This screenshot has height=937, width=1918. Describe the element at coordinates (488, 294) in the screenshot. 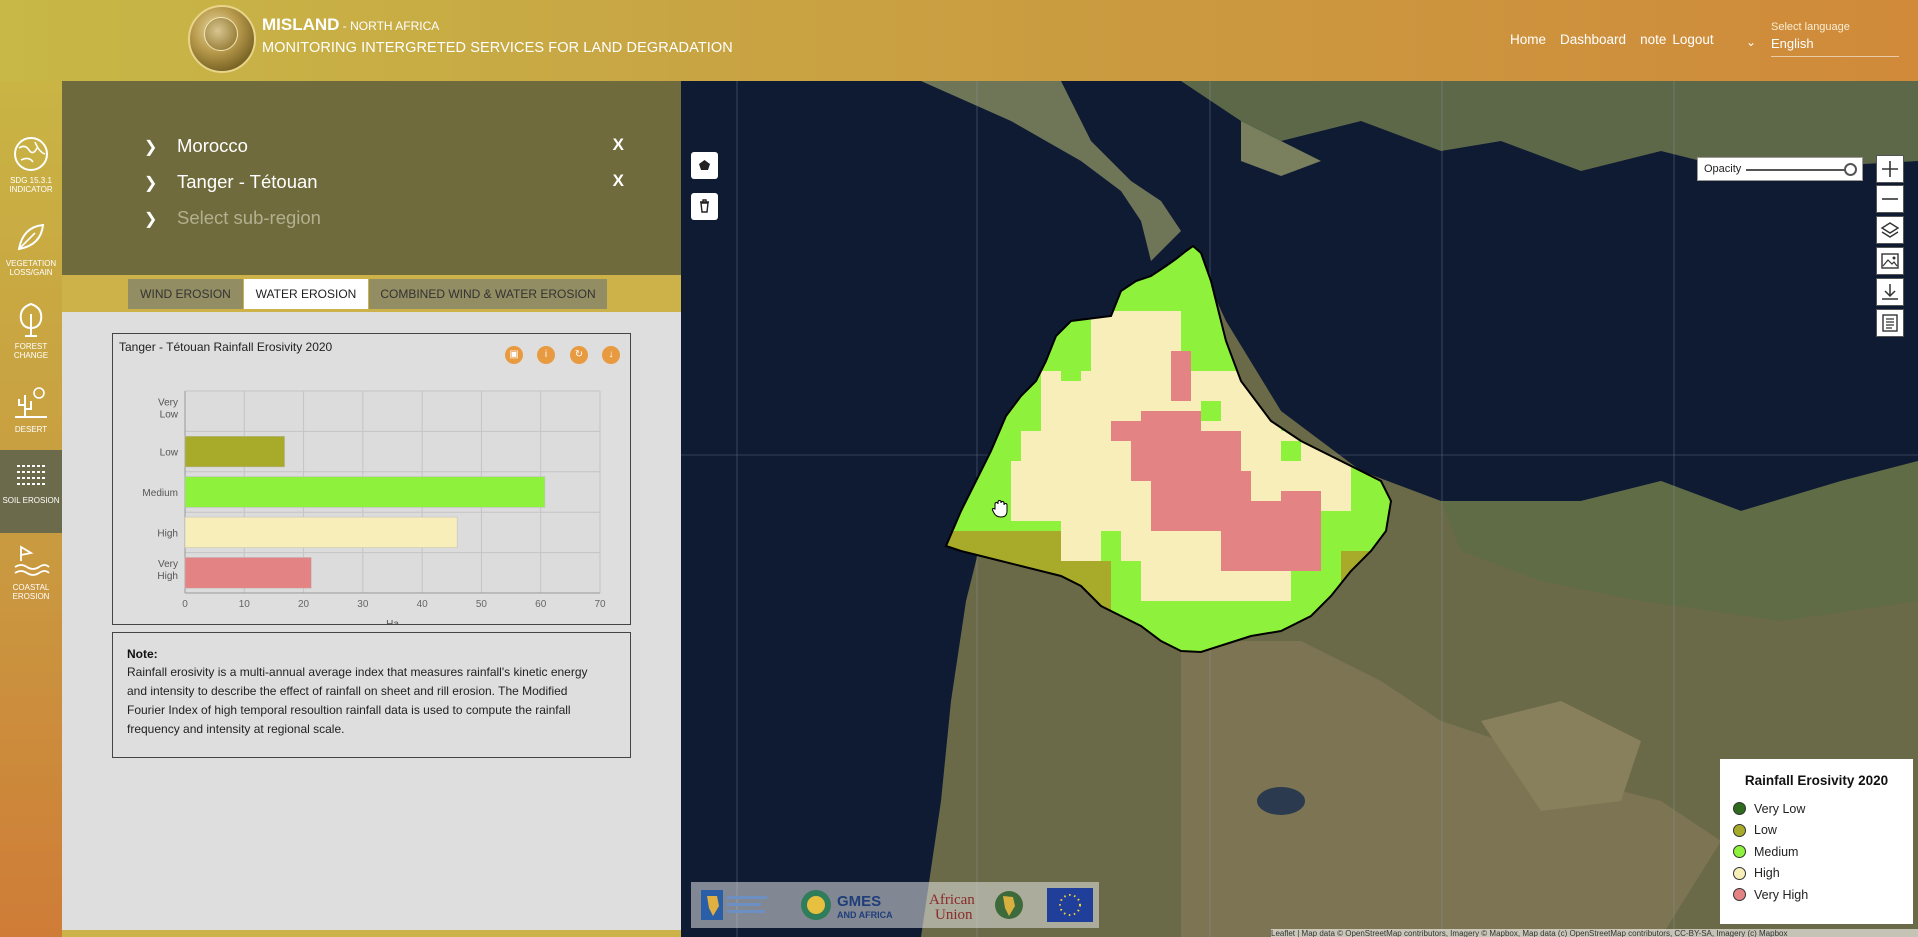

I see `tab-combined-erosion: COMBINED WIND & WATER EROSION` at that location.